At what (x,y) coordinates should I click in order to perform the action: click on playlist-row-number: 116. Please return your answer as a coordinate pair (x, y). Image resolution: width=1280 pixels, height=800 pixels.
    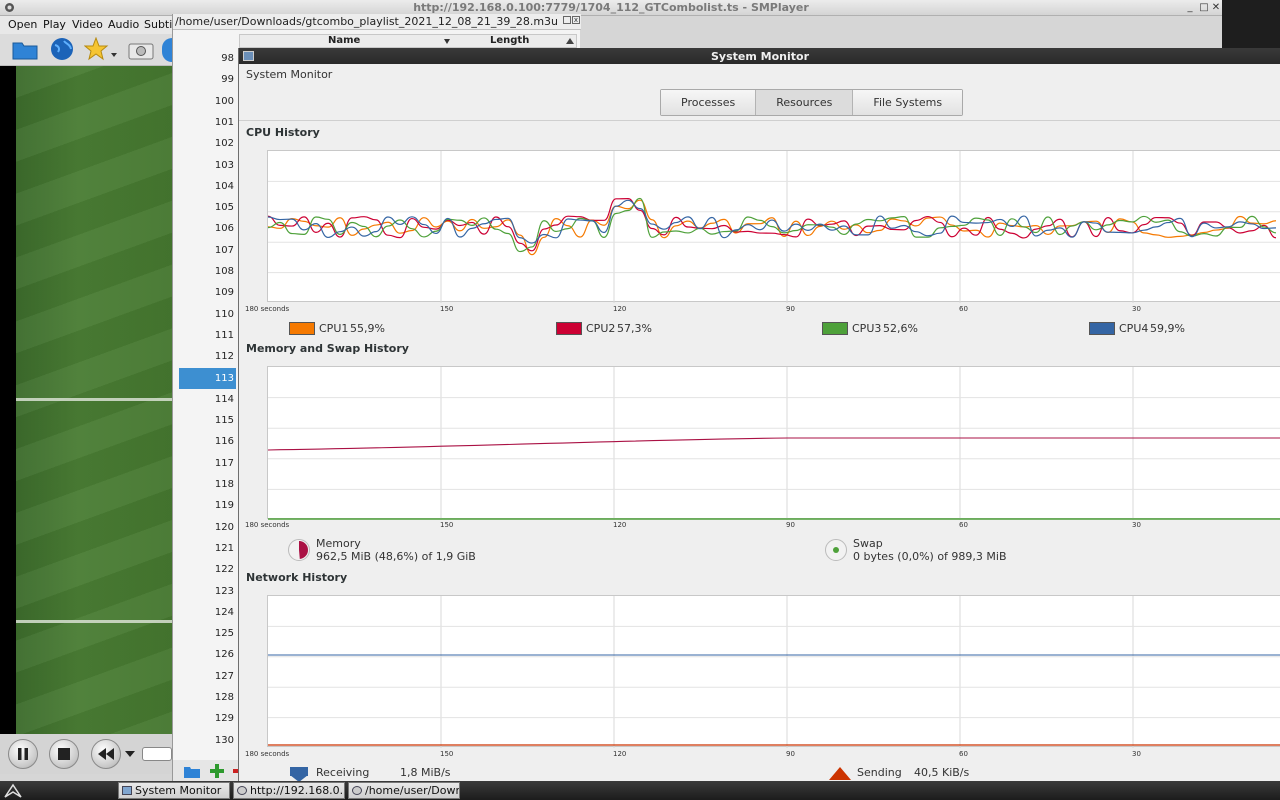
    Looking at the image, I should click on (207, 441).